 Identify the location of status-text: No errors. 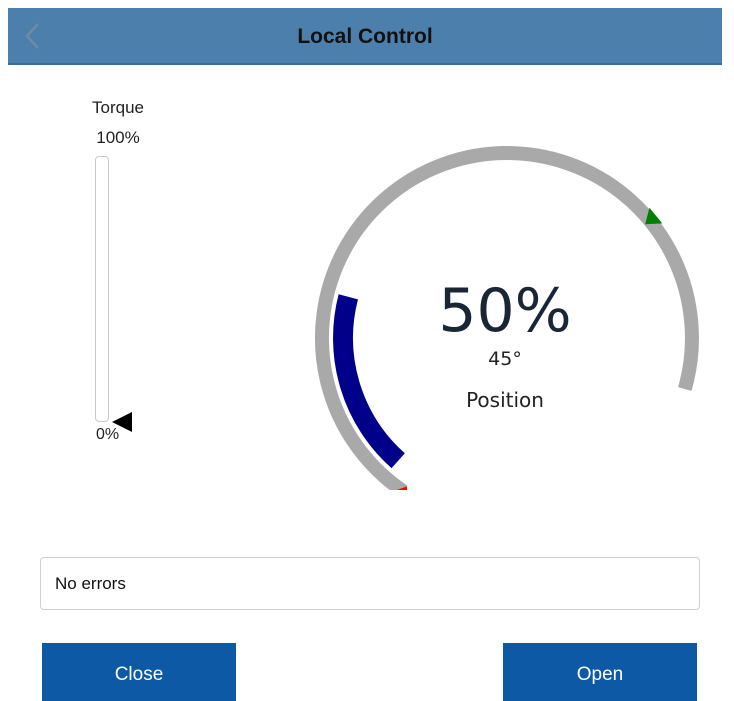
(90, 583).